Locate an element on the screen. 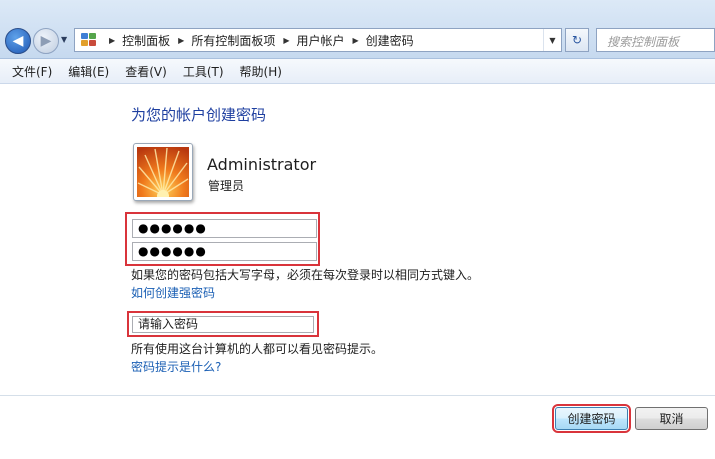 Image resolution: width=715 pixels, height=459 pixels. breadcrumb: ▶ 控制面板 ▶ 所有控制面板项 ▶ 用户帐户 ▶ 创建密码 ▼ is located at coordinates (318, 40).